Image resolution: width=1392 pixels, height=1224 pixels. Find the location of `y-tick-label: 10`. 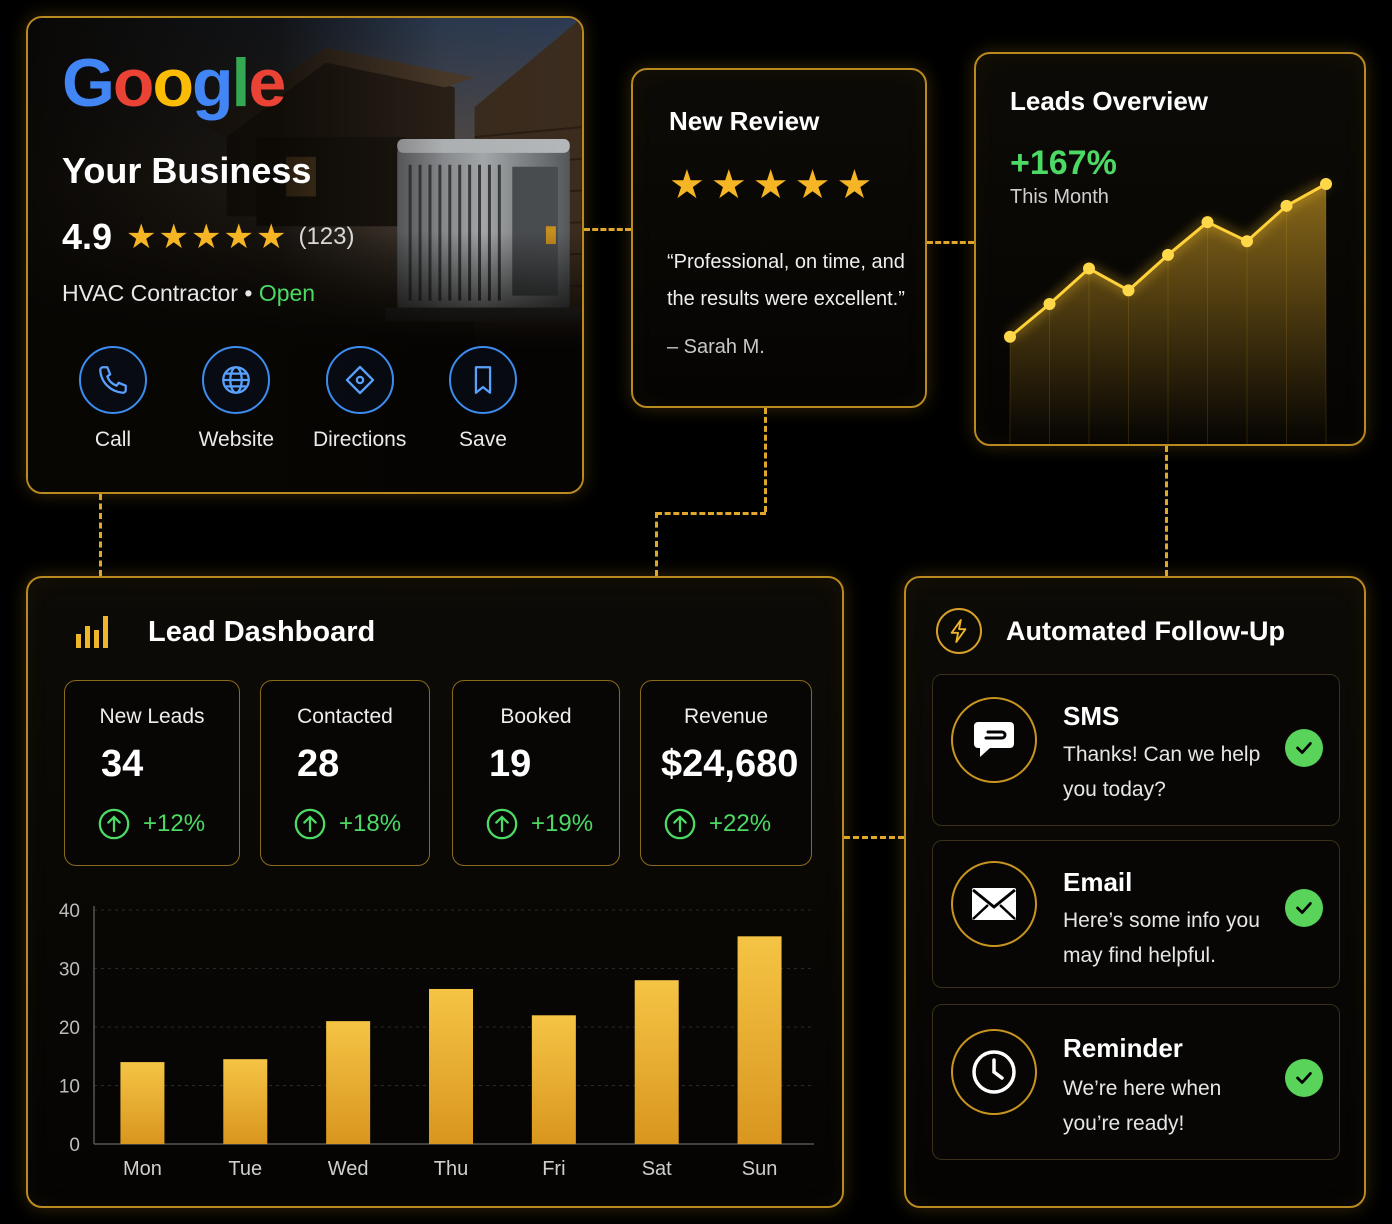

y-tick-label: 10 is located at coordinates (69, 1087).